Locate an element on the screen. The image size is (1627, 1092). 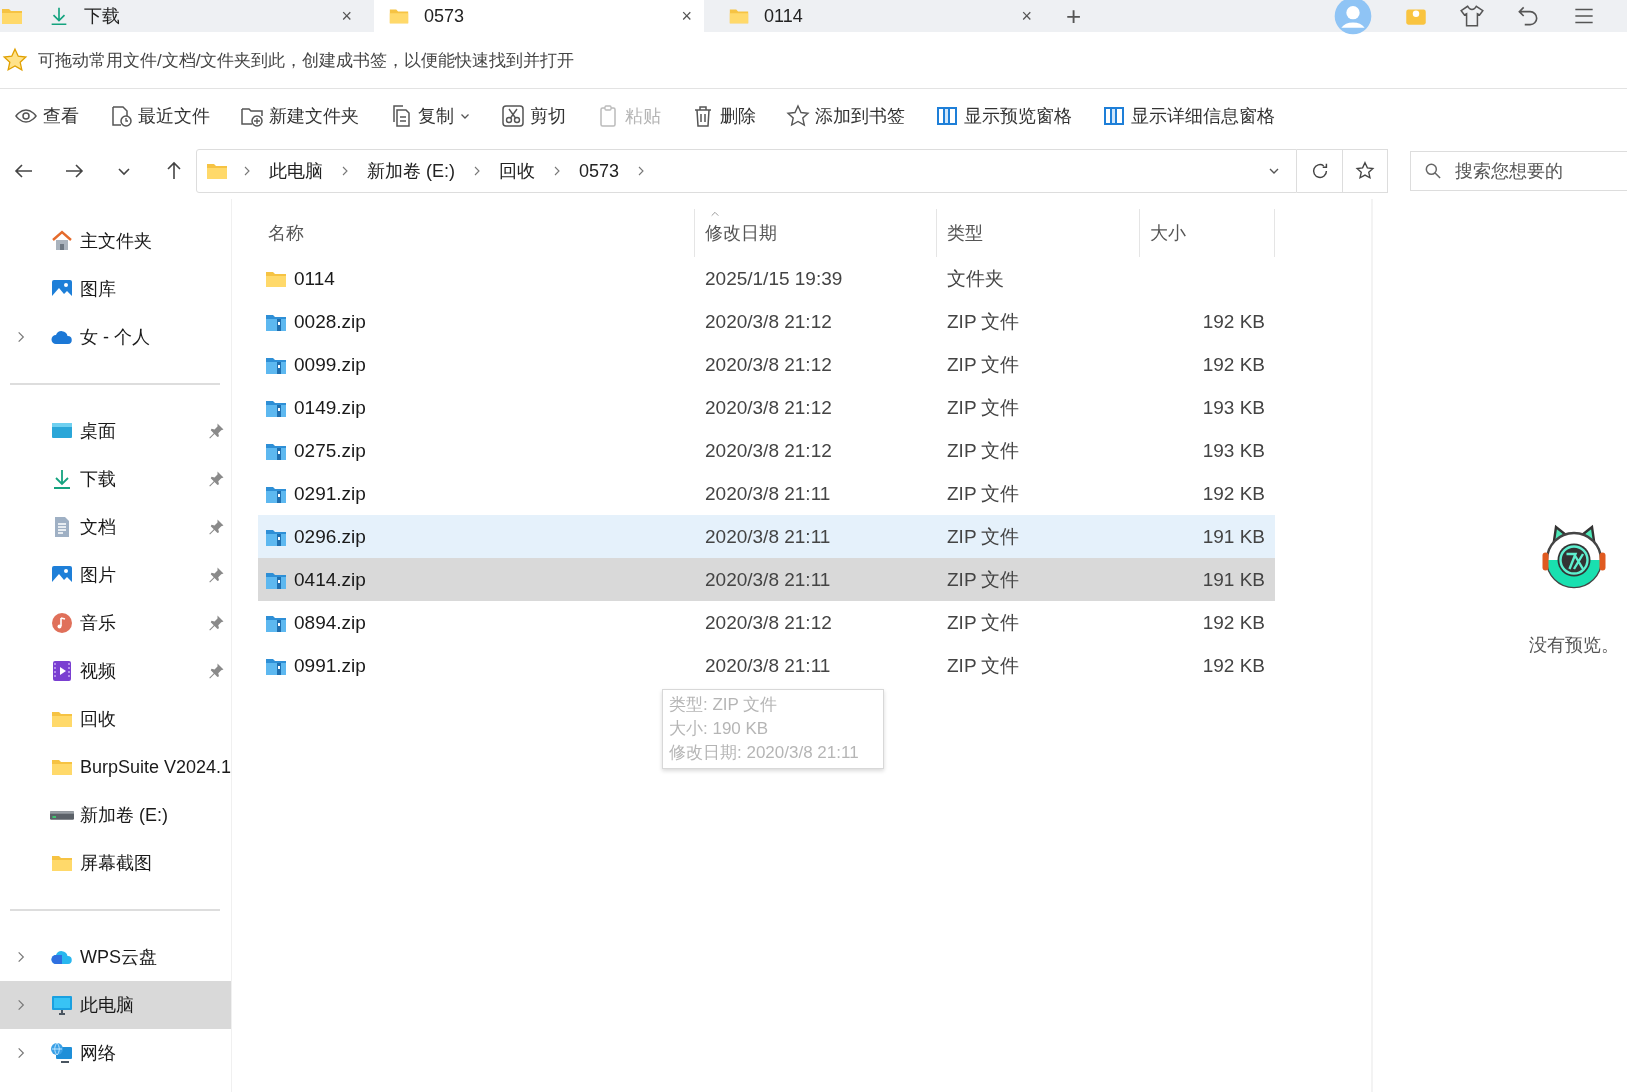
pane-icon is located at coordinates (947, 116).